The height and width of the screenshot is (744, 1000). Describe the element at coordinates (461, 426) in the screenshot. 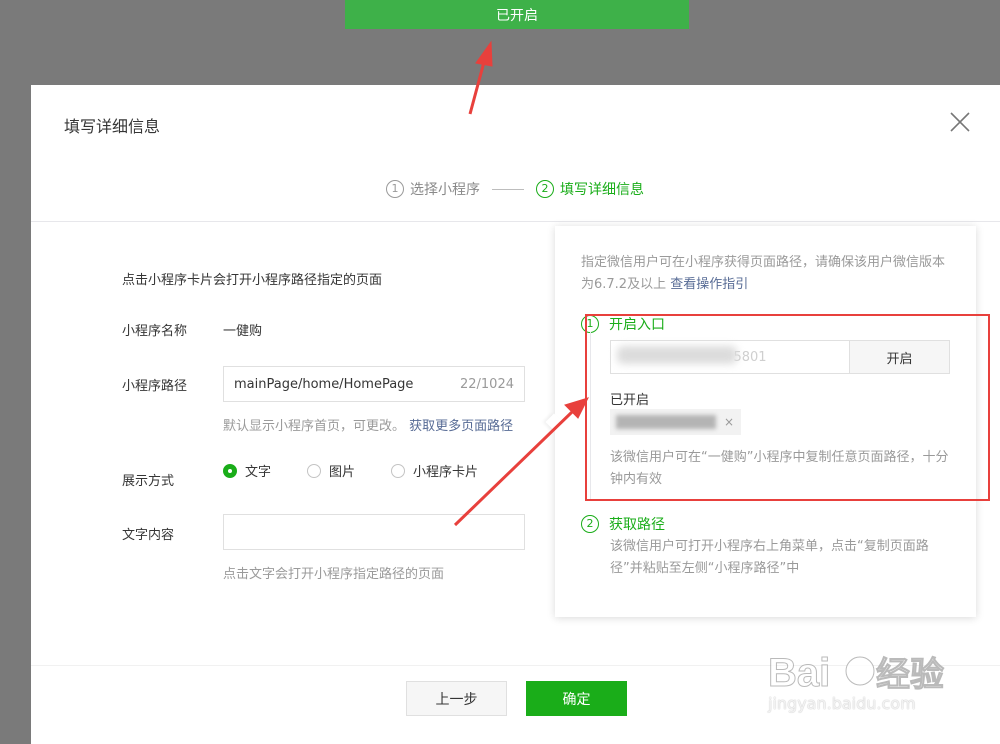

I see `get-more-paths-link: 获取更多页面路径` at that location.